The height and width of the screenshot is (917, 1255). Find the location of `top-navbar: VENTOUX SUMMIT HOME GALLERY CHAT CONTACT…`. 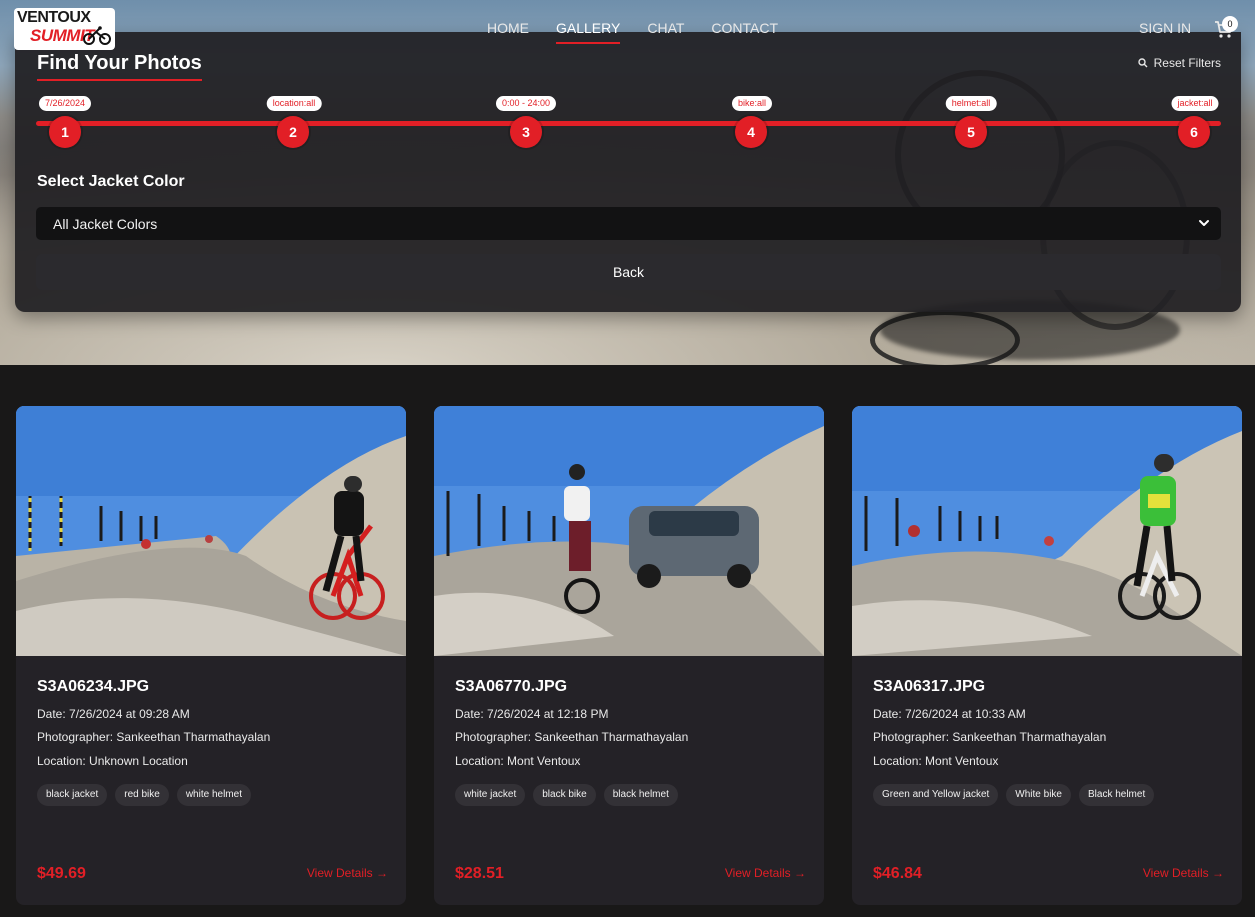

top-navbar: VENTOUX SUMMIT HOME GALLERY CHAT CONTACT… is located at coordinates (627, 28).